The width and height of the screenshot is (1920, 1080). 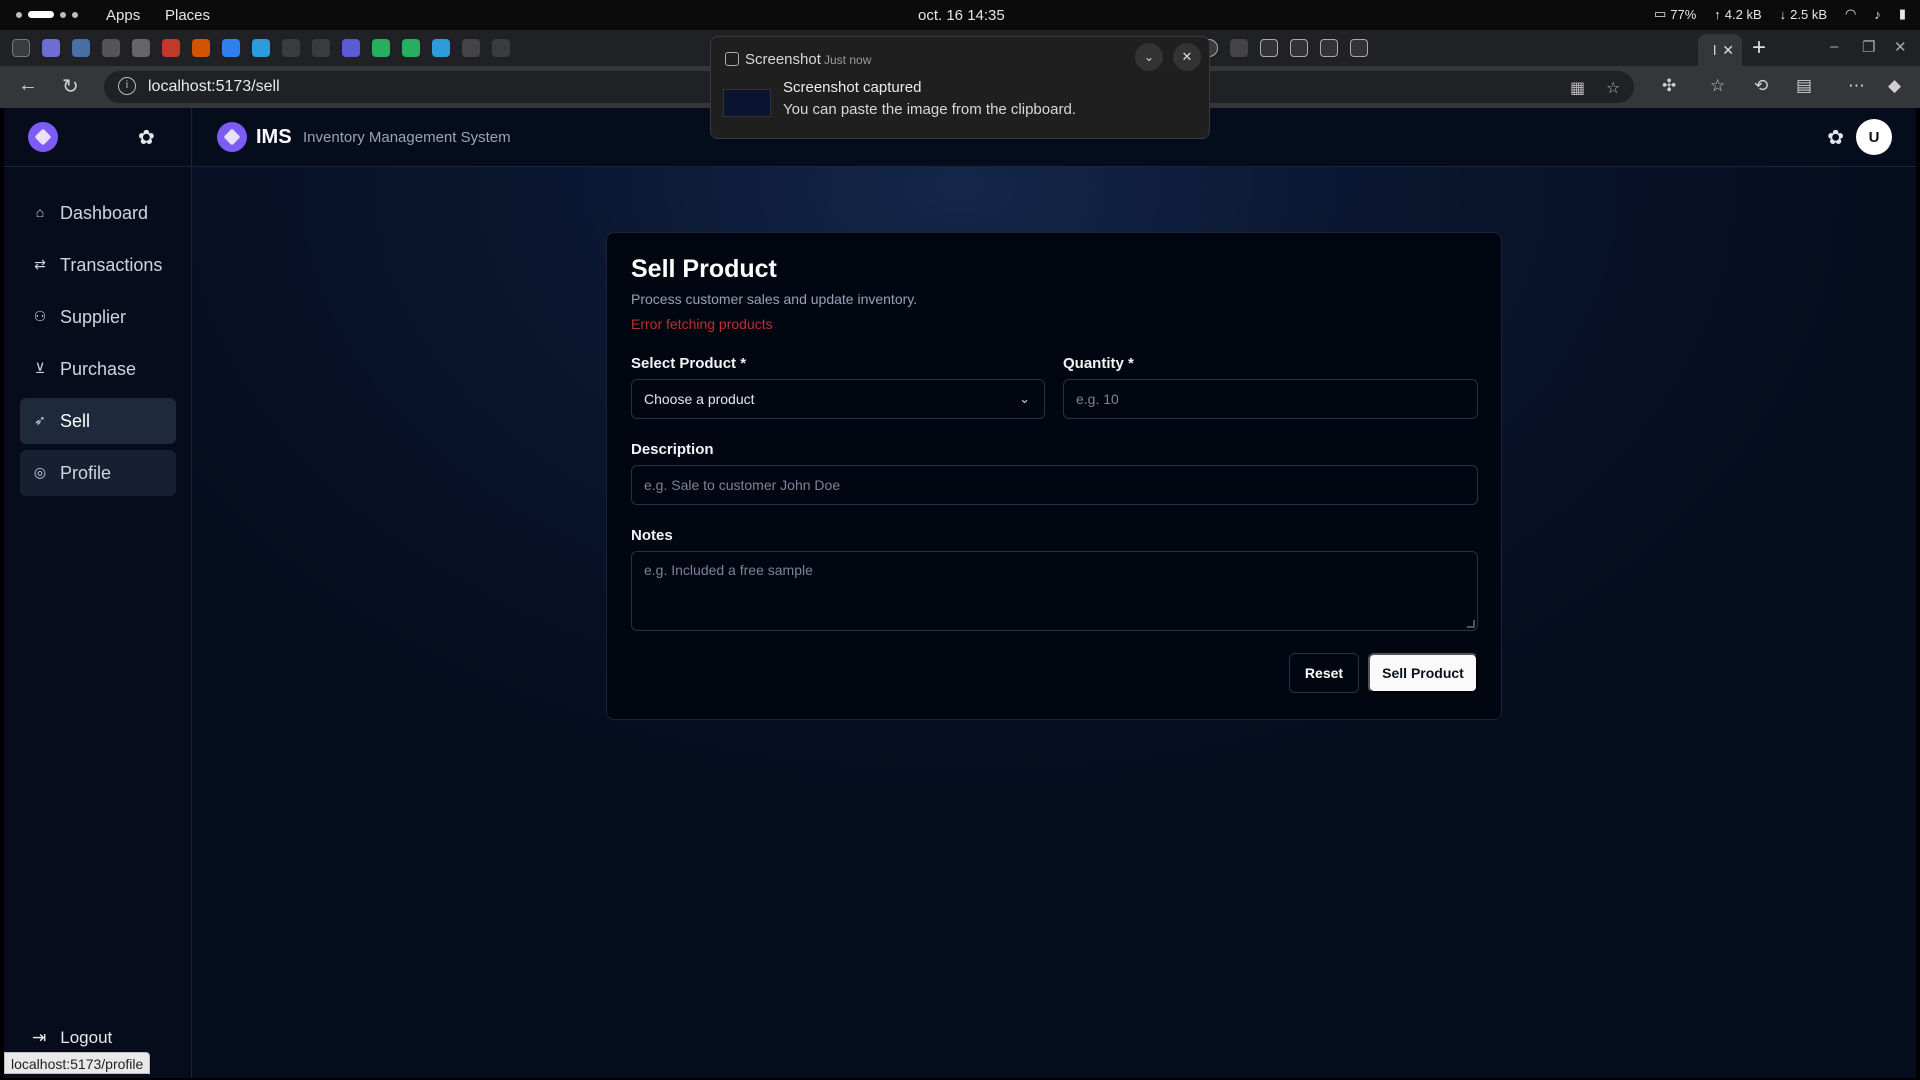 I want to click on notification-title: Screenshot captured, so click(x=852, y=87).